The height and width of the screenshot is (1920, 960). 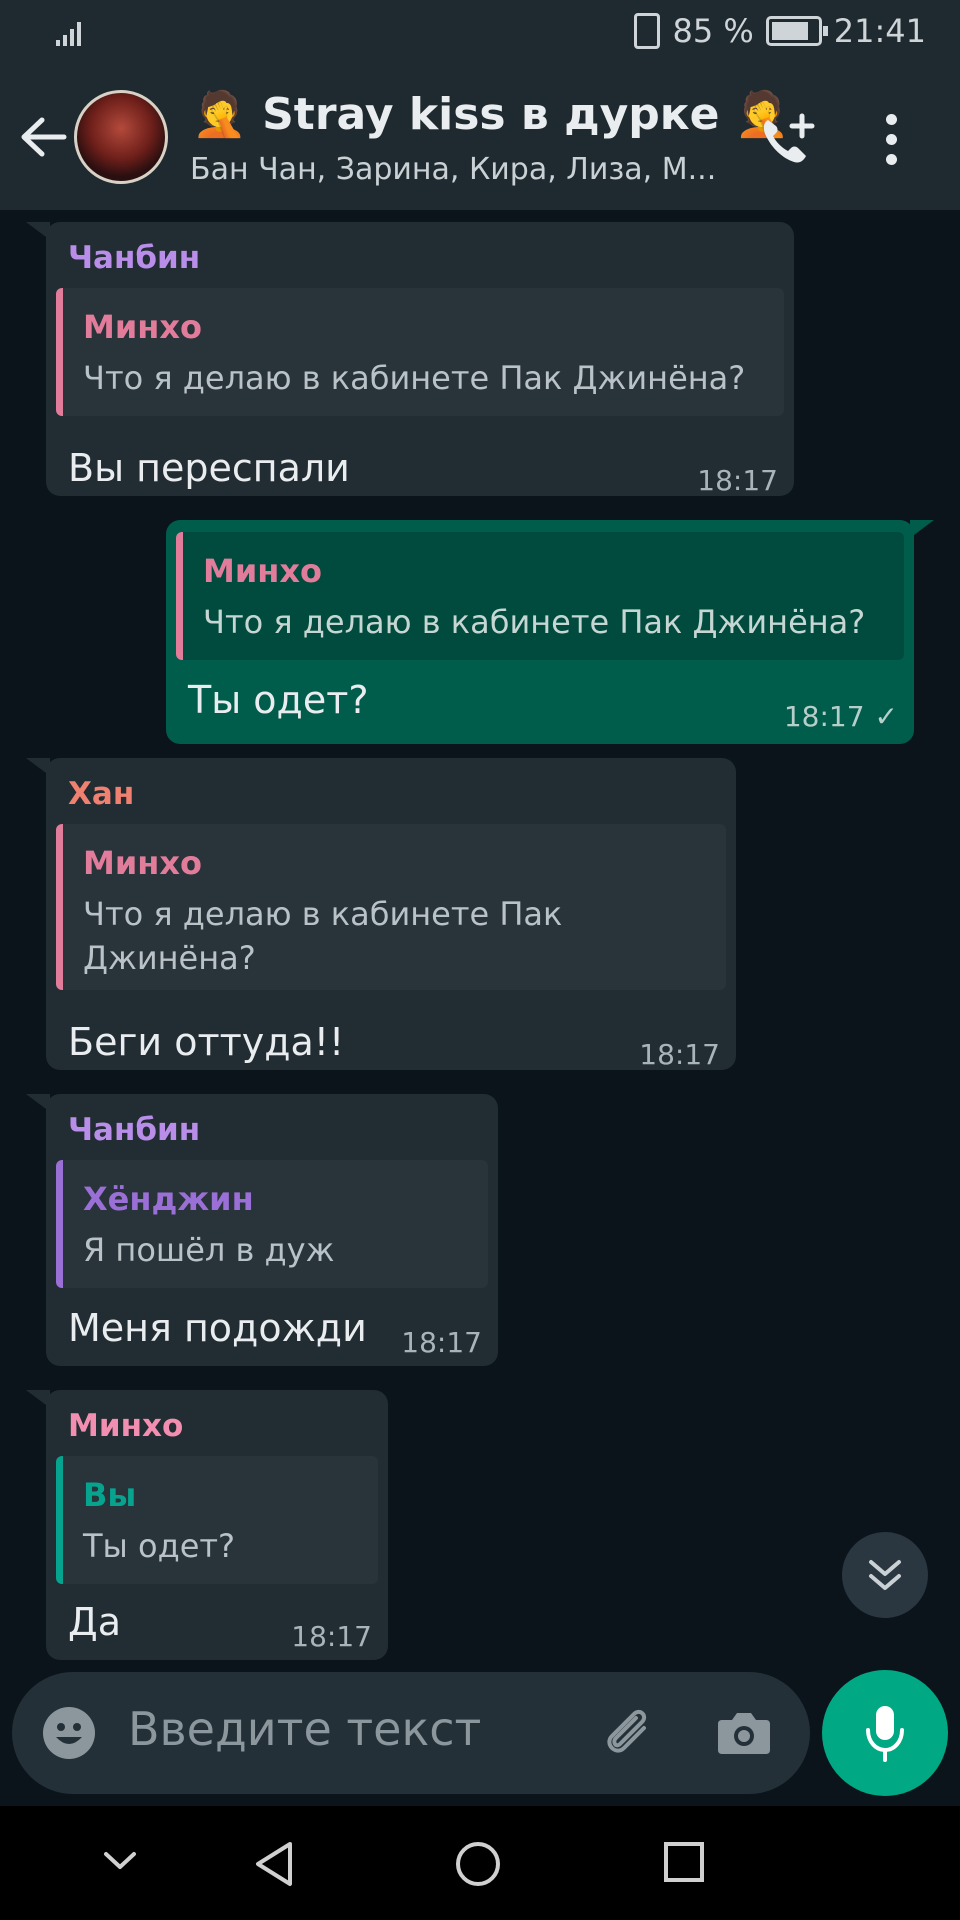 What do you see at coordinates (824, 716) in the screenshot?
I see `message-time-label: 18:17` at bounding box center [824, 716].